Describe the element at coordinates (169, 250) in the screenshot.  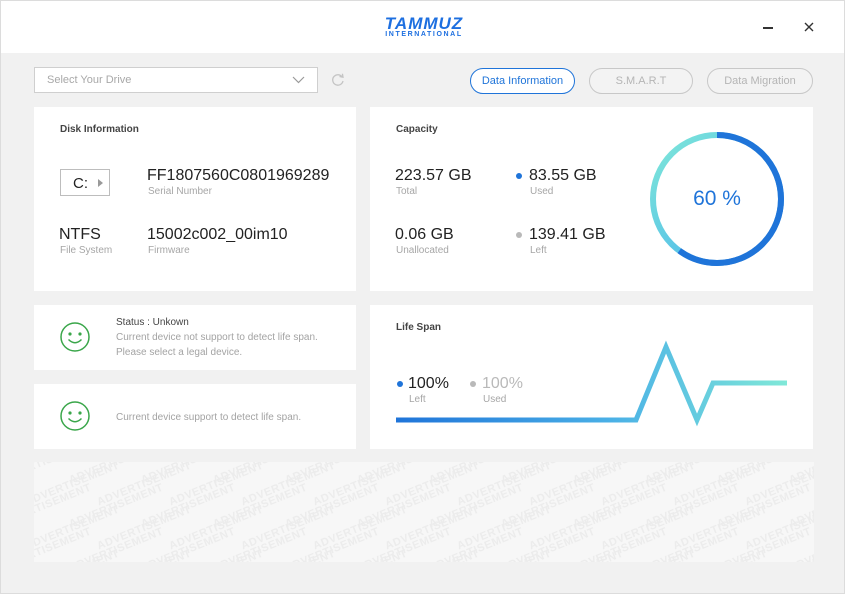
I see `firmware-label: Firmware` at that location.